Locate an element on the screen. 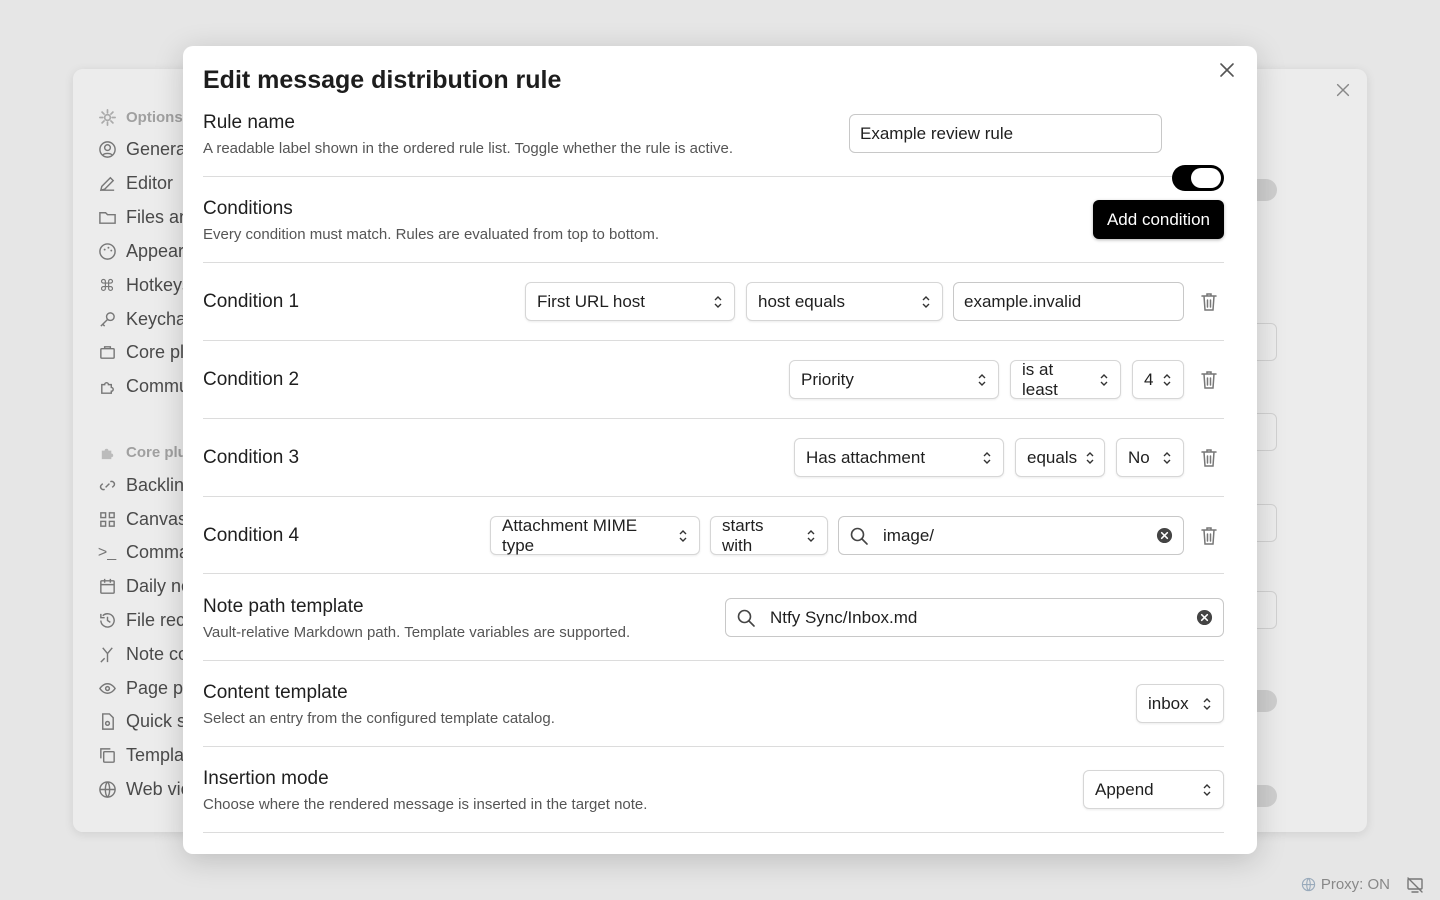 This screenshot has width=1440, height=900. condition-field-select: Priority is located at coordinates (894, 379).